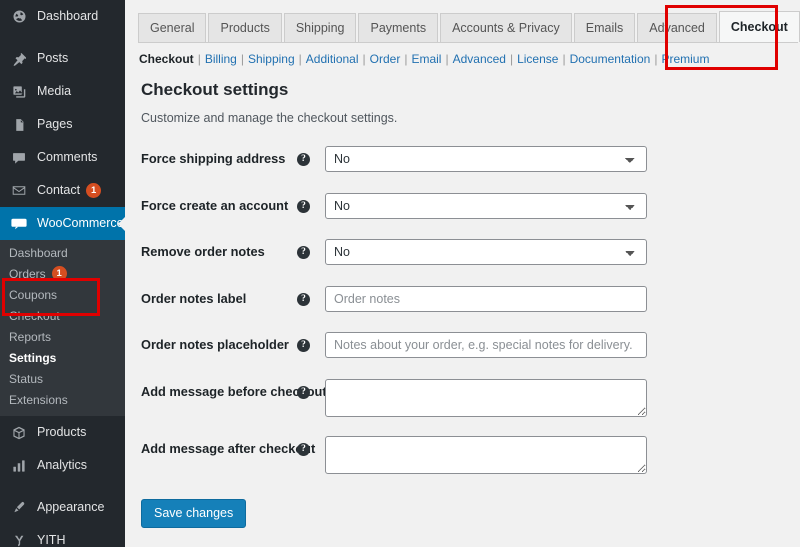 The width and height of the screenshot is (800, 547). I want to click on subnav-link-advanced: Advanced, so click(479, 59).